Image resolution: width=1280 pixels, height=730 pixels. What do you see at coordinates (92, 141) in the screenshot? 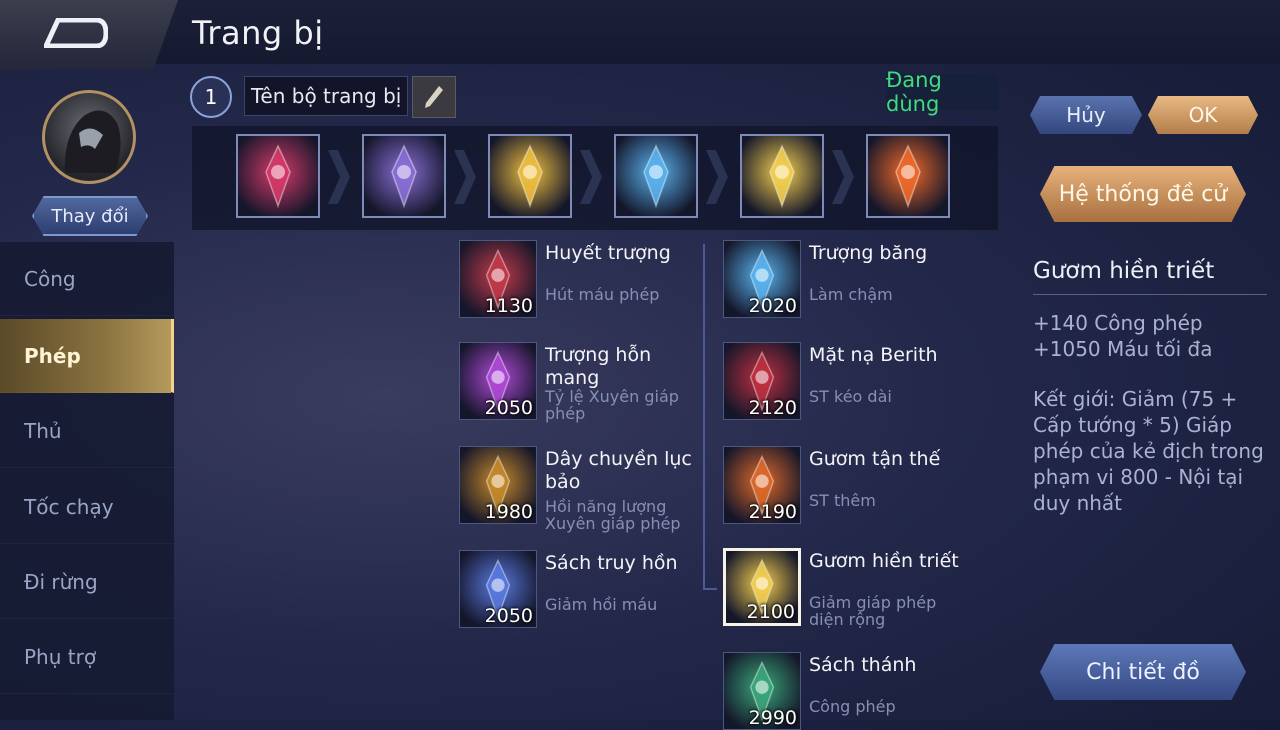
I see `hero-portrait-icon` at bounding box center [92, 141].